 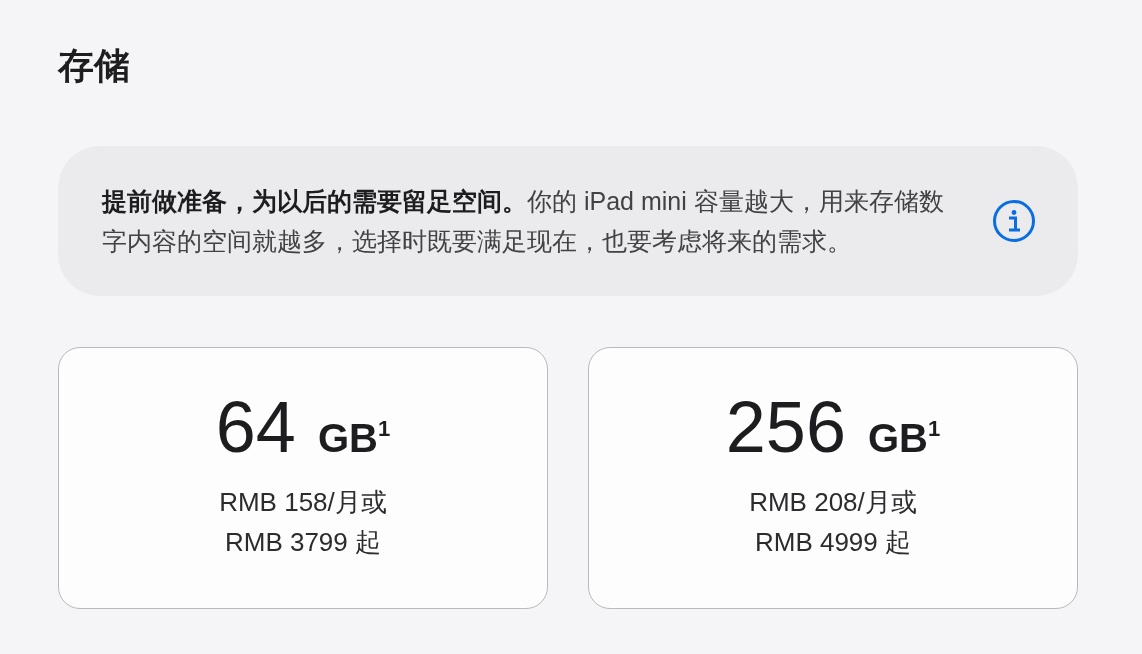 What do you see at coordinates (303, 542) in the screenshot?
I see `price-text: RMB 3799 起` at bounding box center [303, 542].